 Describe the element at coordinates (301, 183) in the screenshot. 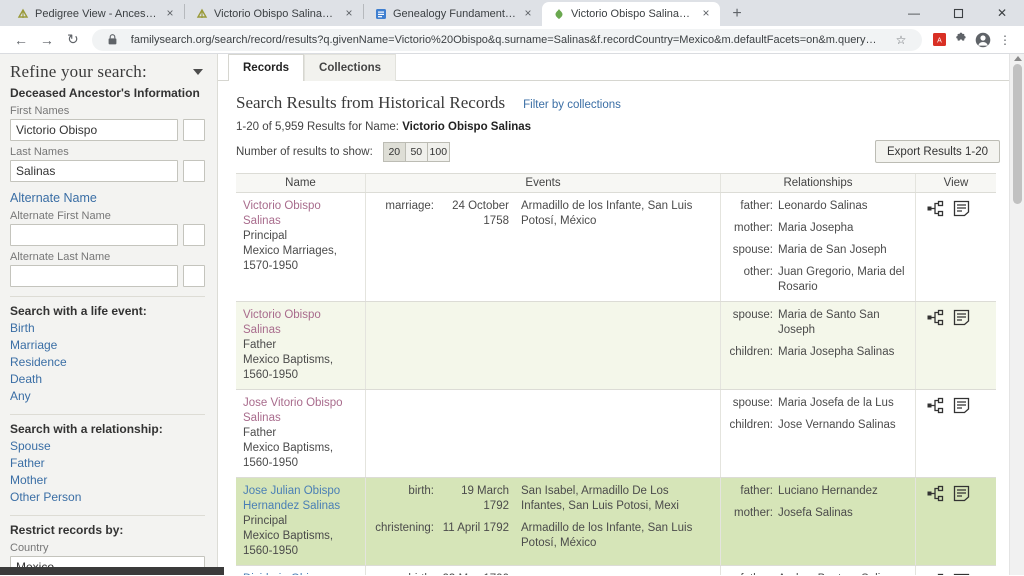

I see `column-header-name: Name` at that location.